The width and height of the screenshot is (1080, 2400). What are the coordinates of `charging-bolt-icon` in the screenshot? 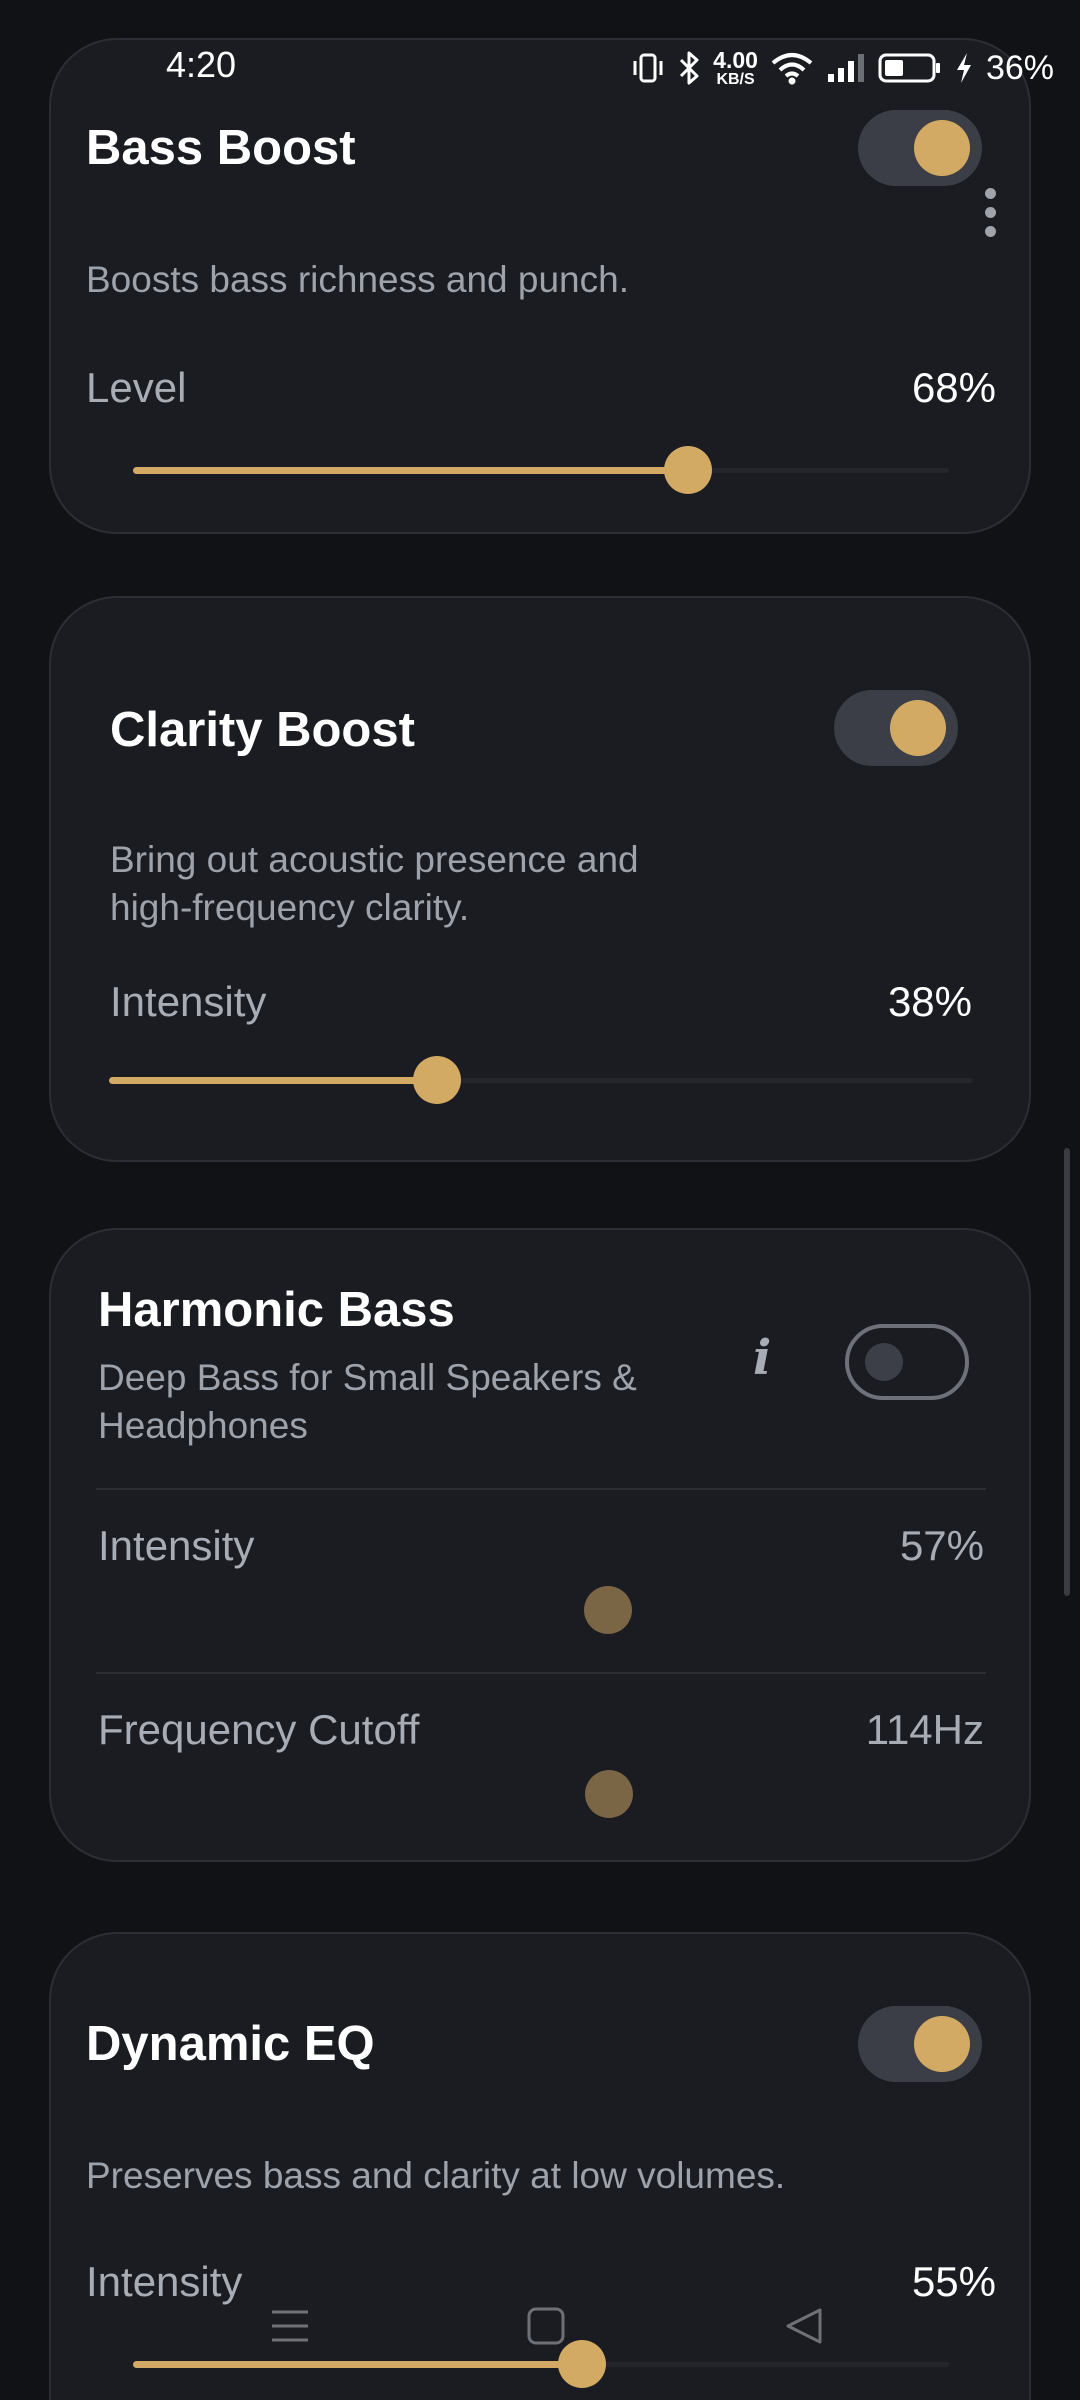 It's located at (964, 68).